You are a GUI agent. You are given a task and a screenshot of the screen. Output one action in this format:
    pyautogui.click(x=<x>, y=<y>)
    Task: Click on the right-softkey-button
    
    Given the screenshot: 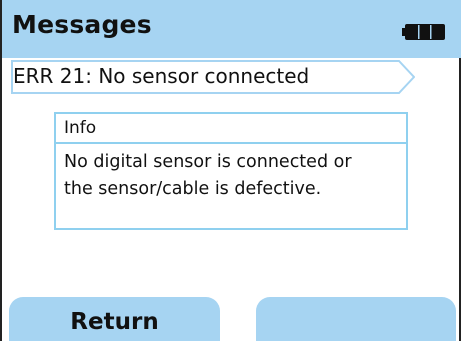 What is the action you would take?
    pyautogui.click(x=356, y=319)
    